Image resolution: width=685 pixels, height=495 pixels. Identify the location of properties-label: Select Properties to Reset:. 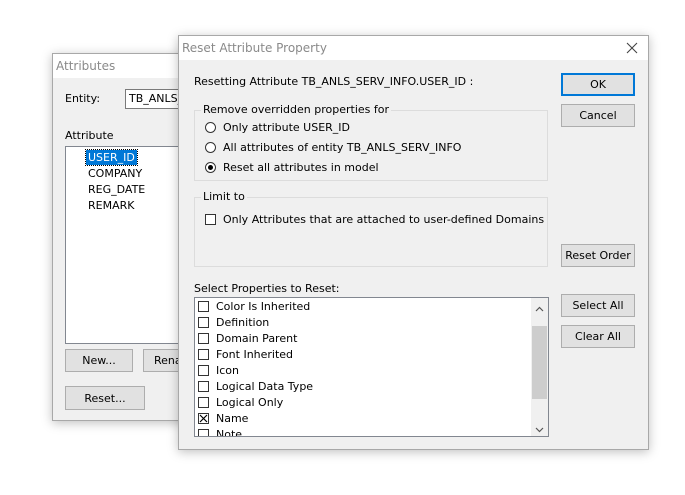
(267, 288).